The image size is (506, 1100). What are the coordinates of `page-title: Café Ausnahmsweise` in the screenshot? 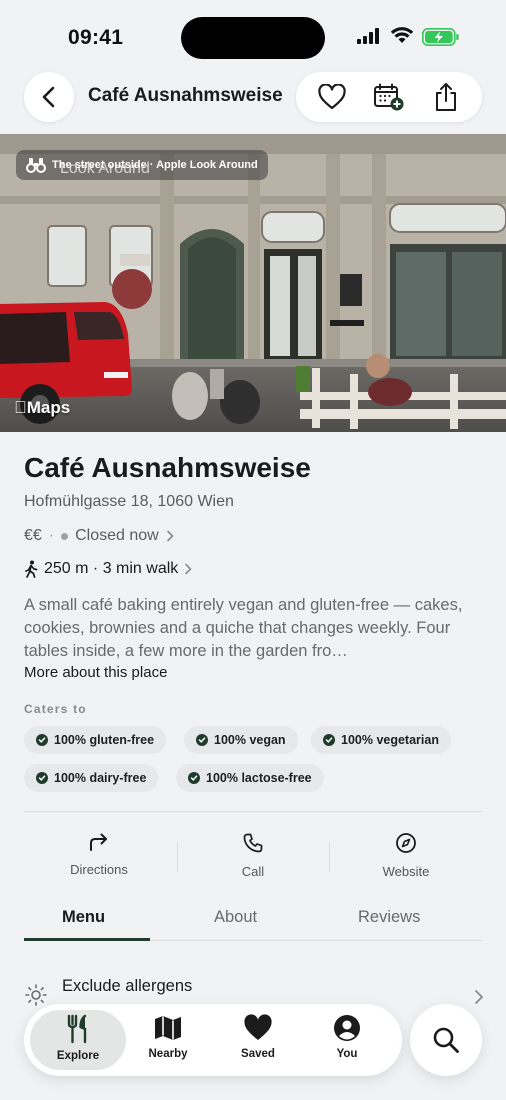 It's located at (185, 95).